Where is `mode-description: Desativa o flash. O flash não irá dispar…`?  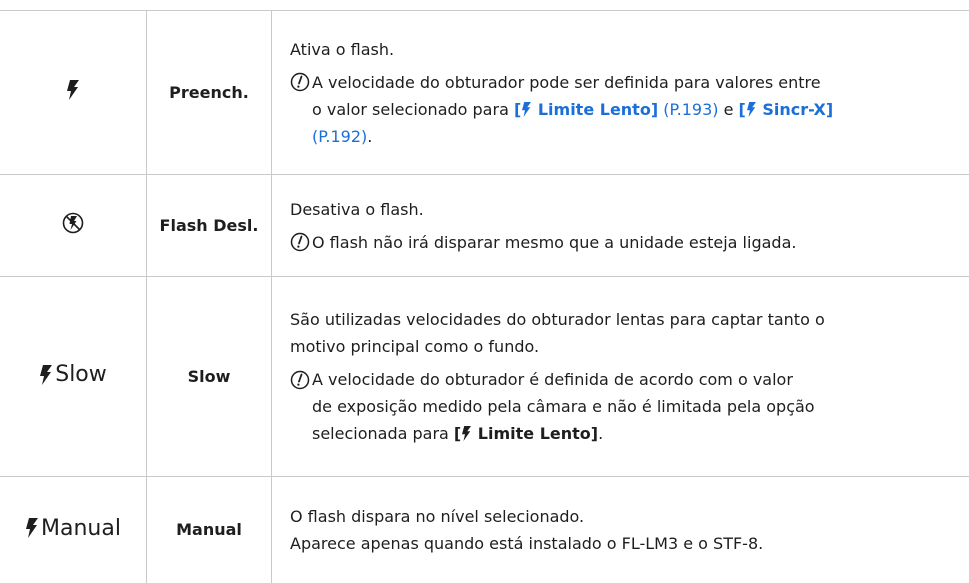
mode-description: Desativa o flash. O flash não irá dispar… is located at coordinates (620, 226).